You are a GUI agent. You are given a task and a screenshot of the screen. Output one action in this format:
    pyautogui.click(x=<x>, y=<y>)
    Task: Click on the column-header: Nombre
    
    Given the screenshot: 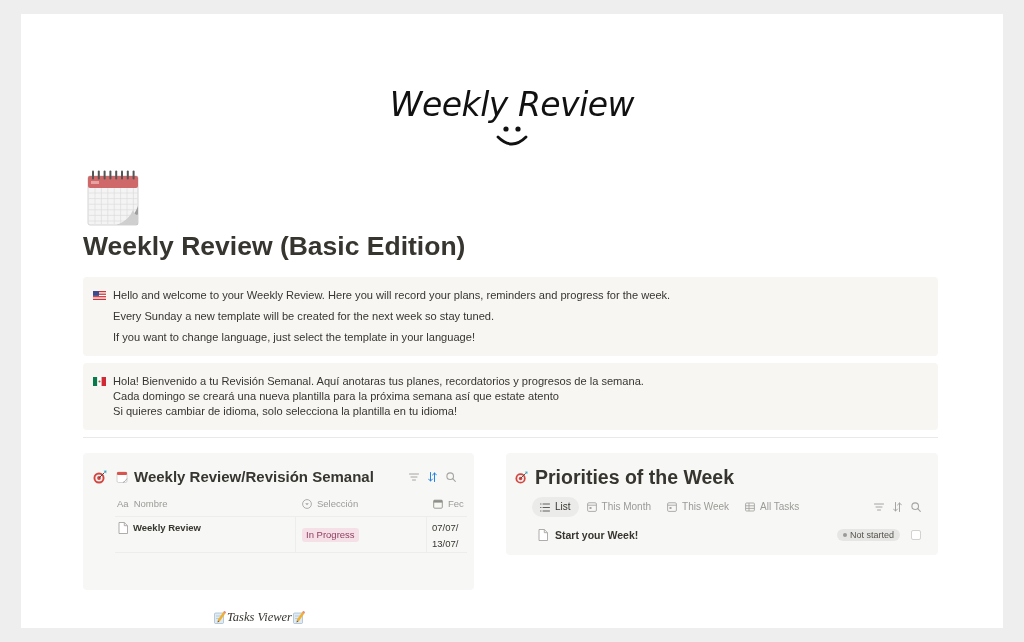 What is the action you would take?
    pyautogui.click(x=150, y=503)
    